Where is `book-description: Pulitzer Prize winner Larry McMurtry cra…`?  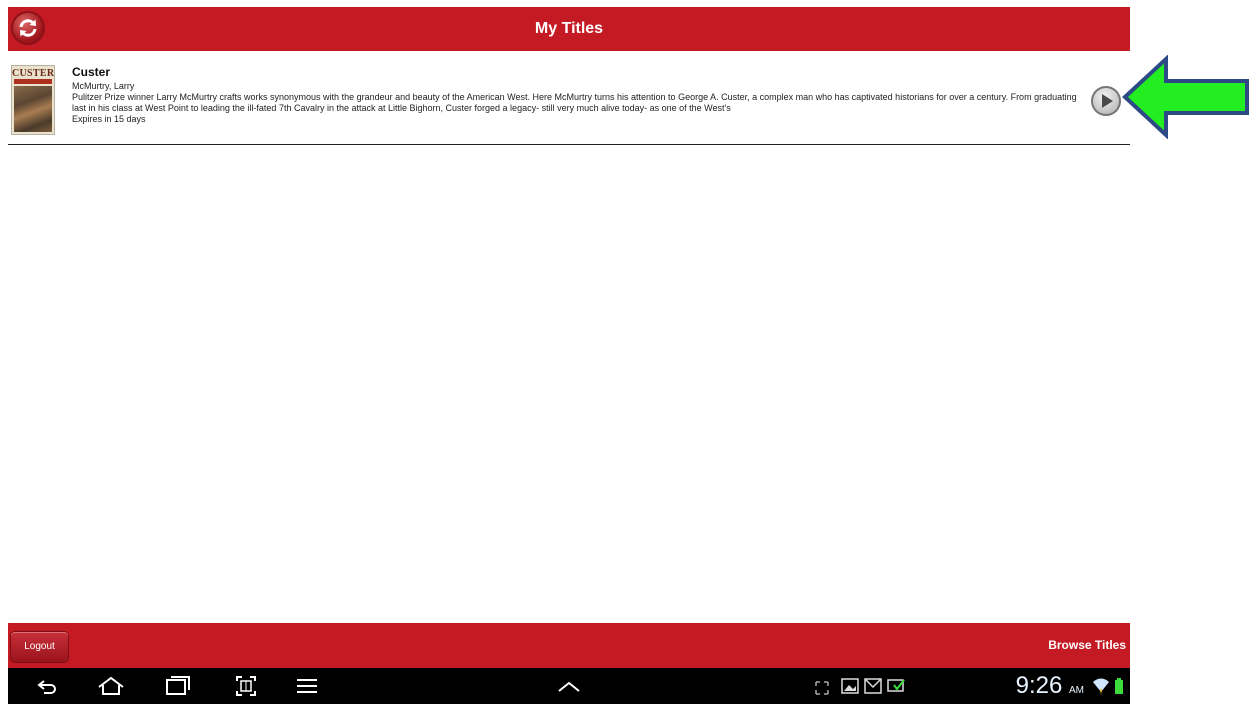 book-description: Pulitzer Prize winner Larry McMurtry cra… is located at coordinates (574, 102).